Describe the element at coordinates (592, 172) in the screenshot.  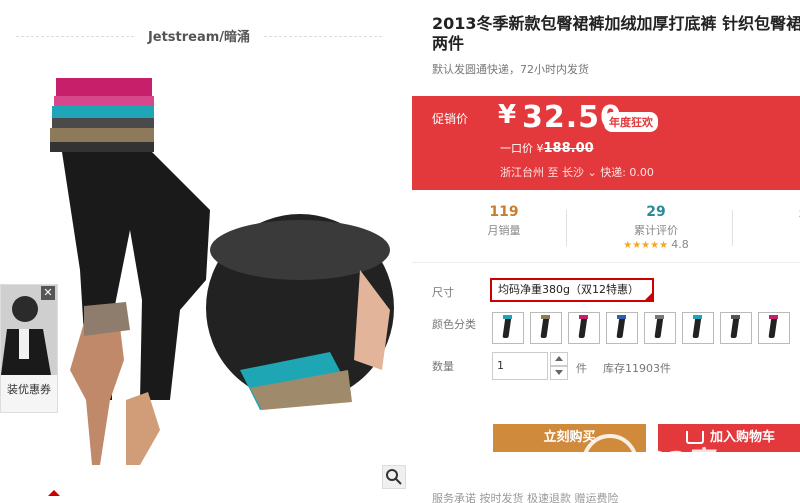
I see `chevron-down-icon: ⌄` at that location.